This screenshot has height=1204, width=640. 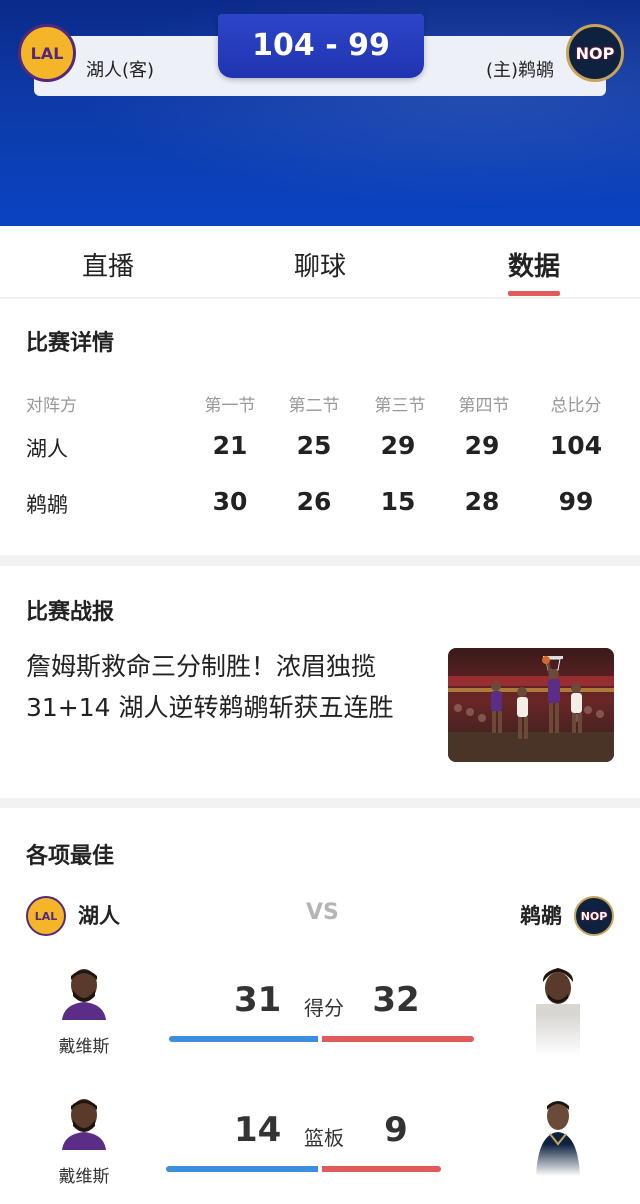 What do you see at coordinates (534, 293) in the screenshot?
I see `active-tab-indicator` at bounding box center [534, 293].